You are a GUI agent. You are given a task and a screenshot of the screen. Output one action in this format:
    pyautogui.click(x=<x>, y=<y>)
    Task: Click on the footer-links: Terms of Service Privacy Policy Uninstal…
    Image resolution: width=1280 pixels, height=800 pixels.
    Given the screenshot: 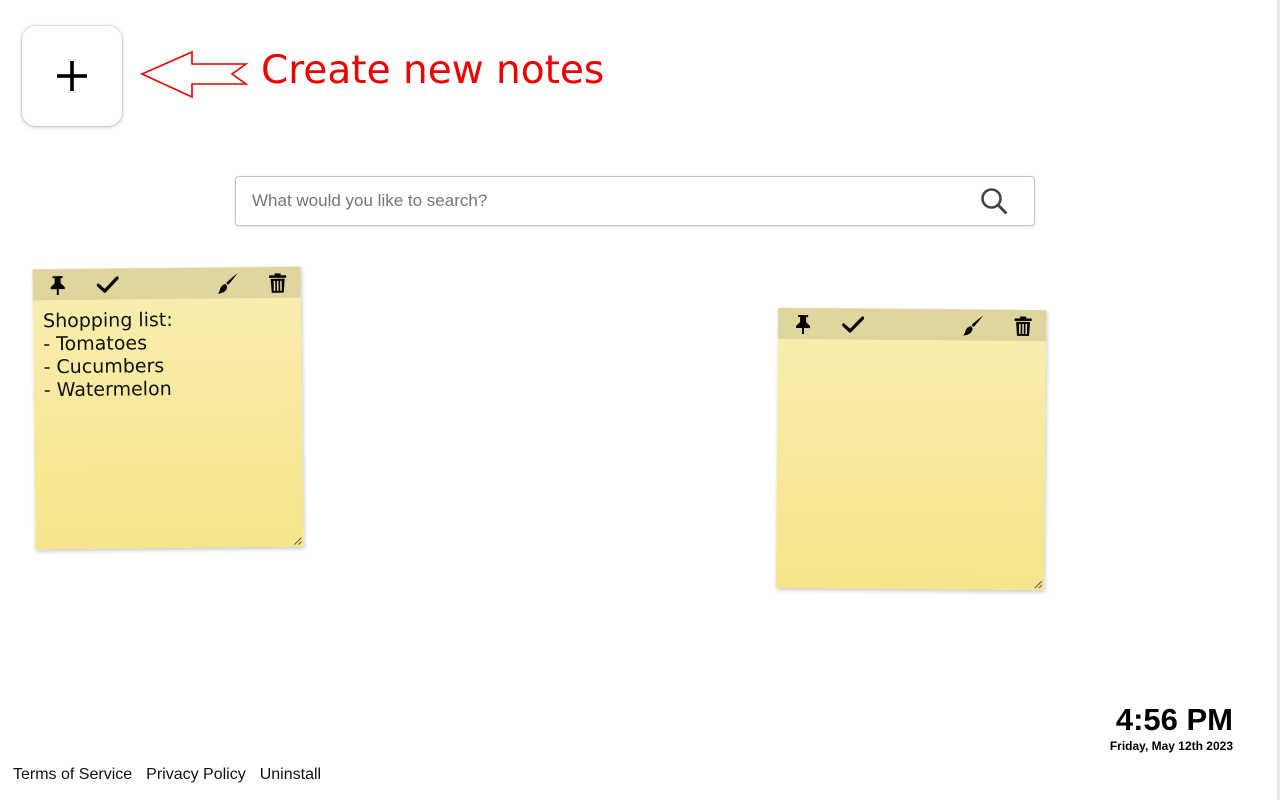 What is the action you would take?
    pyautogui.click(x=167, y=775)
    